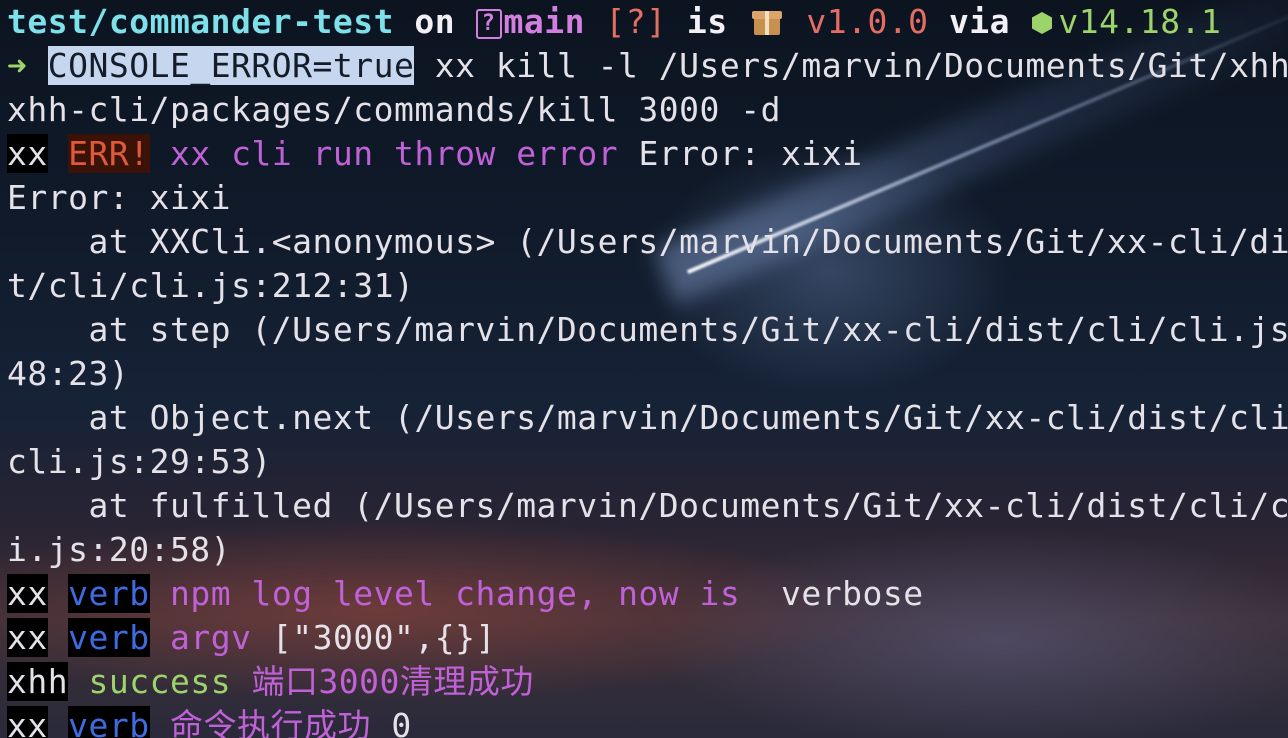 Image resolution: width=1288 pixels, height=738 pixels. What do you see at coordinates (394, 109) in the screenshot?
I see `command-text-wrap: xhh-cli/packages/commands/kill 3000 -d` at bounding box center [394, 109].